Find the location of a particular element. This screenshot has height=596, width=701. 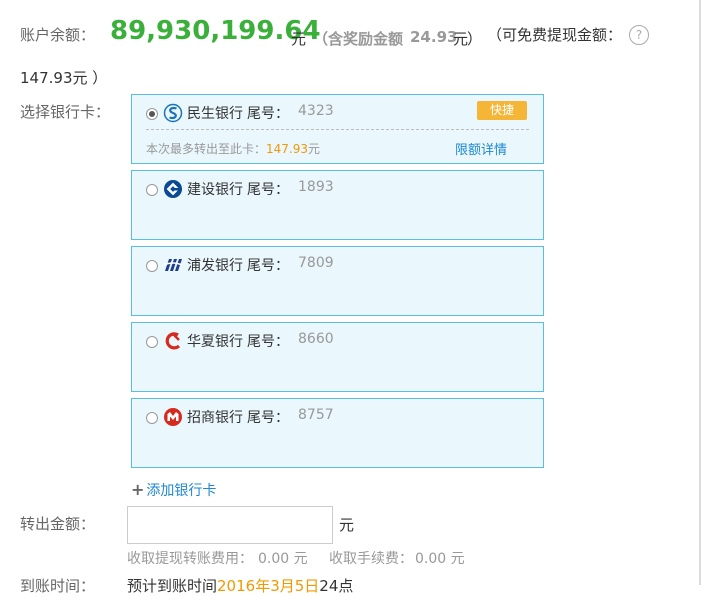

free-withdraw-amount: 147.93元 ） is located at coordinates (64, 78).